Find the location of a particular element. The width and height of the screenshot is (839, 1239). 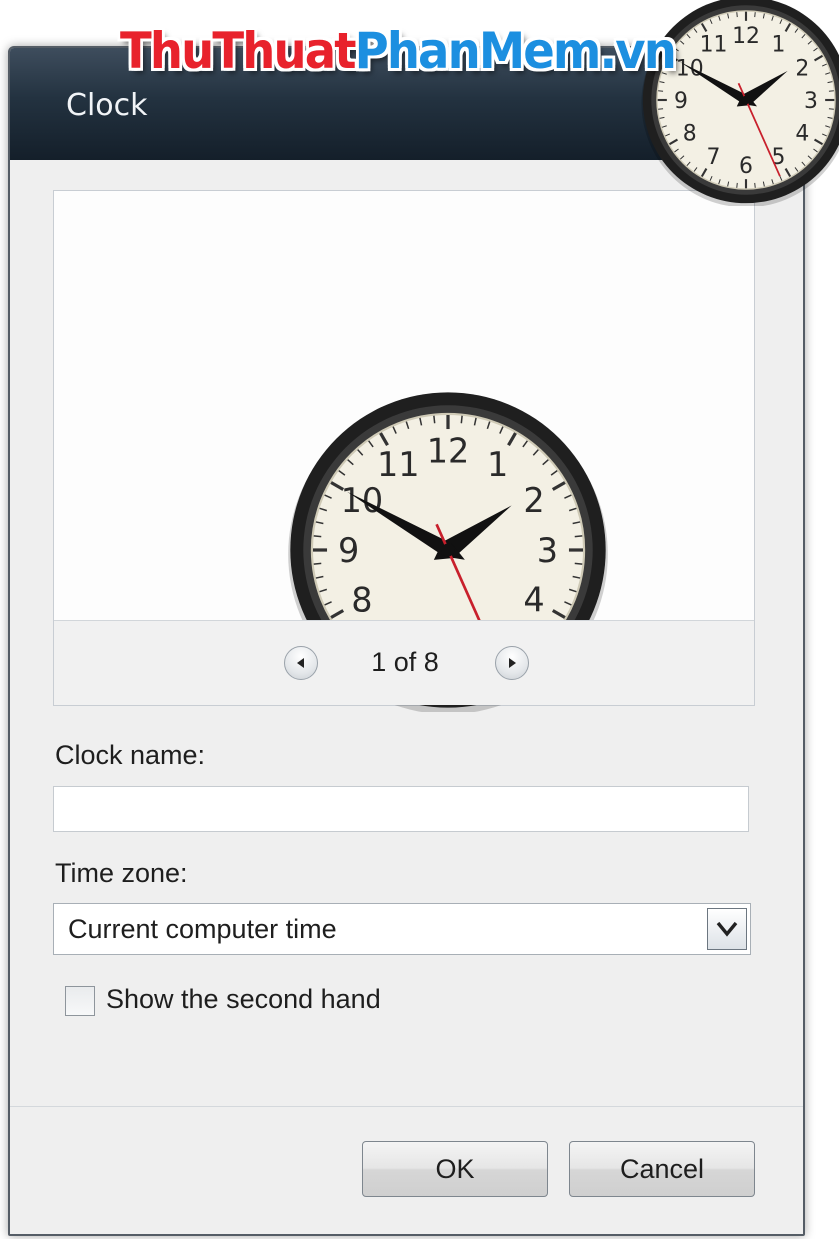

arrow-right-icon is located at coordinates (512, 663).